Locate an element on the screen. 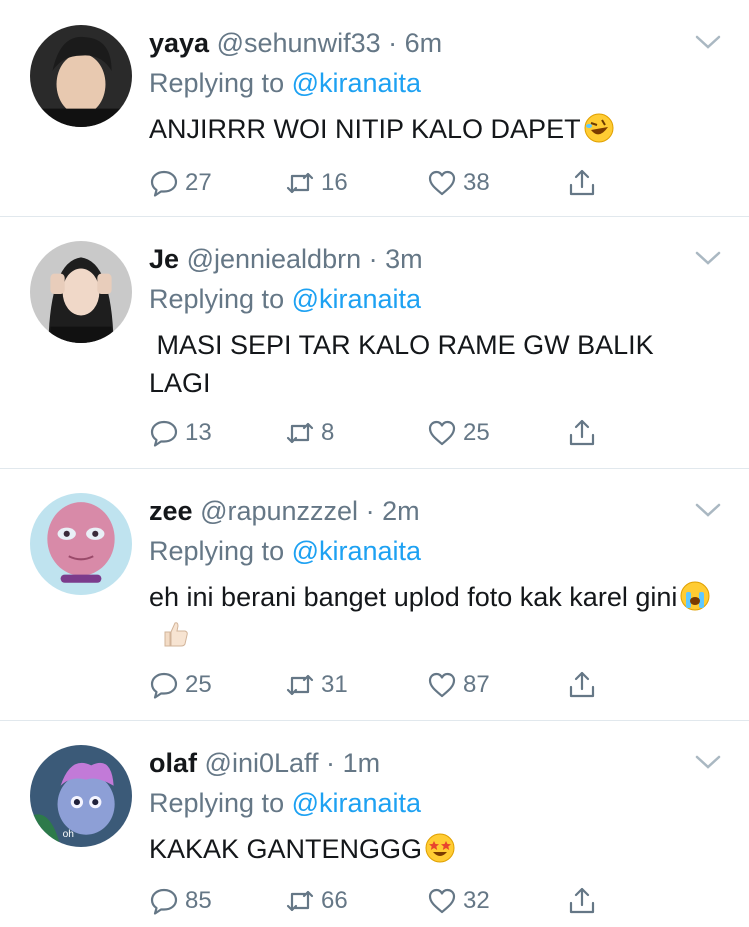 This screenshot has width=749, height=927. display-name: olaf is located at coordinates (173, 763).